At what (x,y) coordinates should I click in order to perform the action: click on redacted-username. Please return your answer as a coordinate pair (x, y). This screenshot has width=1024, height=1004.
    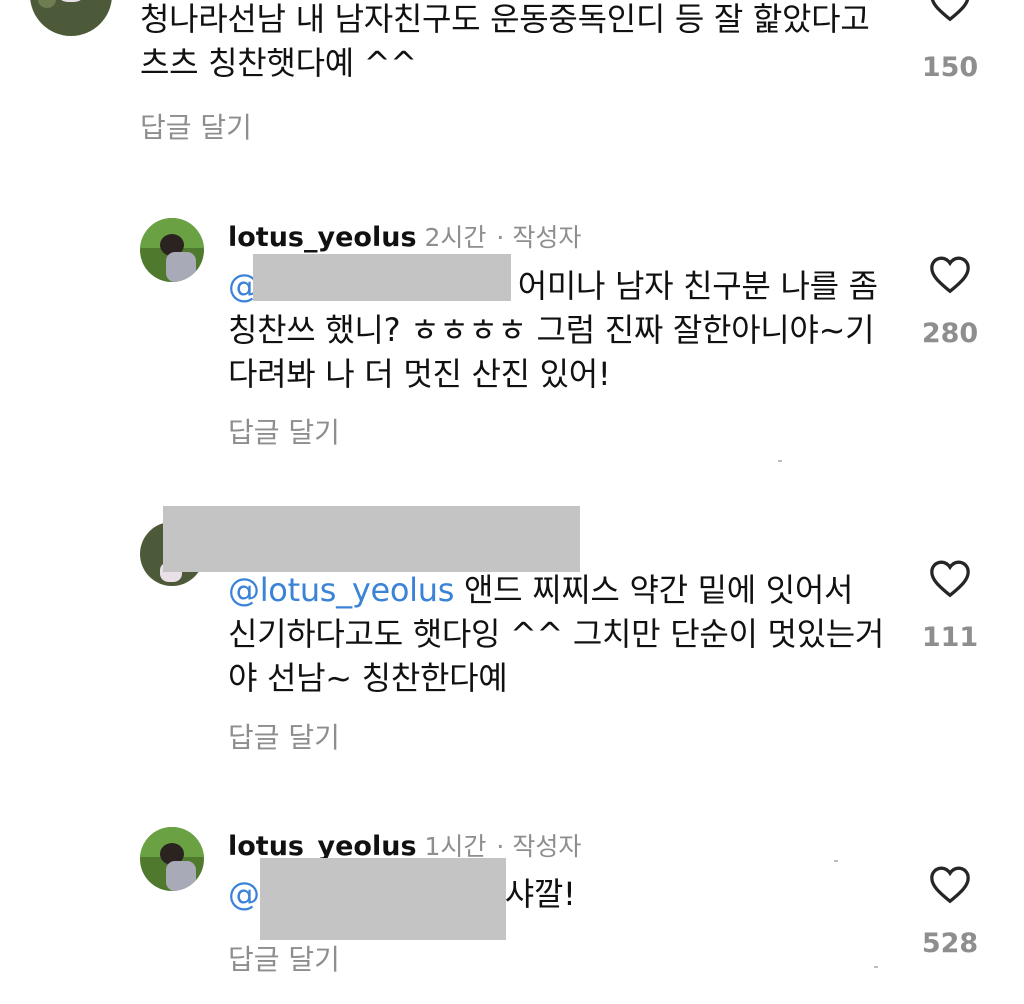
    Looking at the image, I should click on (371, 539).